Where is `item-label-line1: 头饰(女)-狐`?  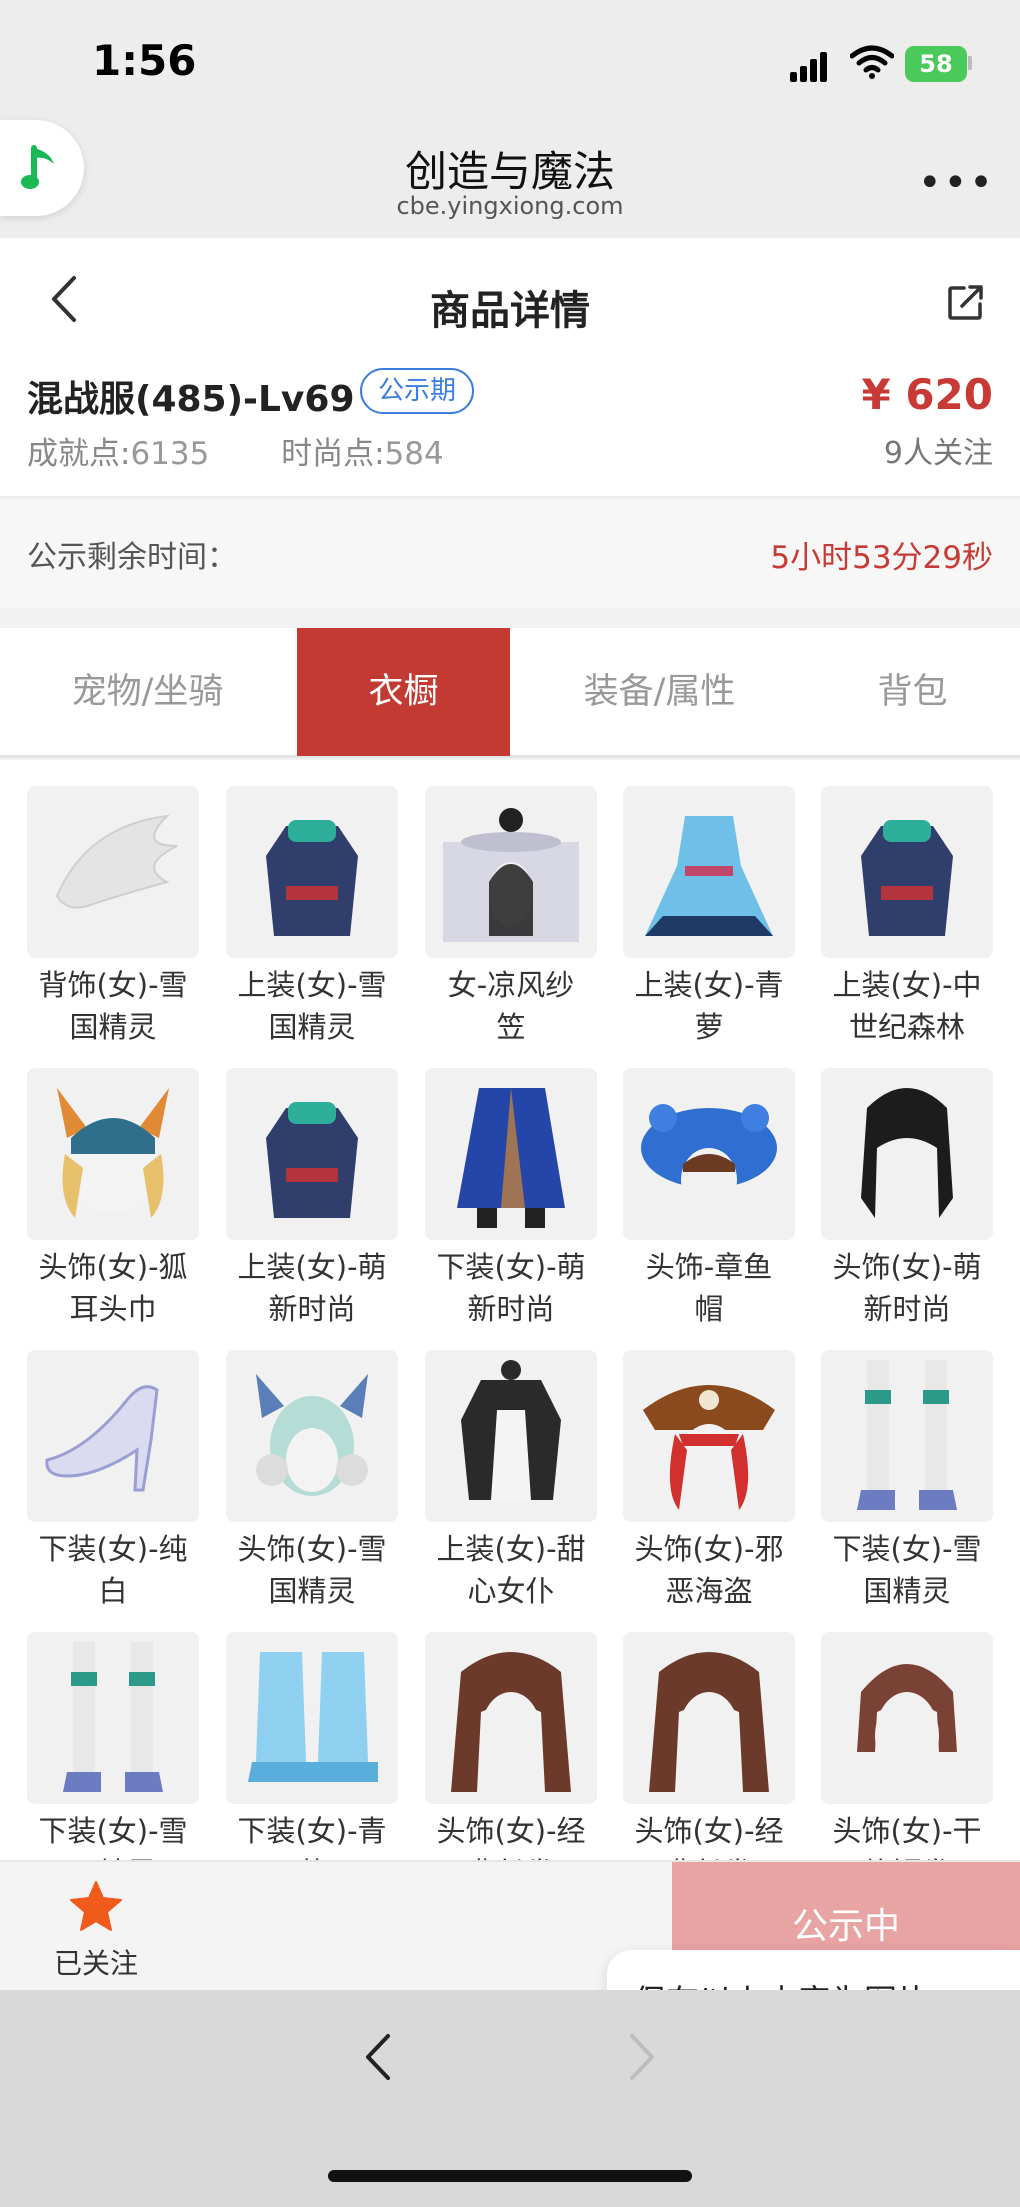
item-label-line1: 头饰(女)-狐 is located at coordinates (113, 1267).